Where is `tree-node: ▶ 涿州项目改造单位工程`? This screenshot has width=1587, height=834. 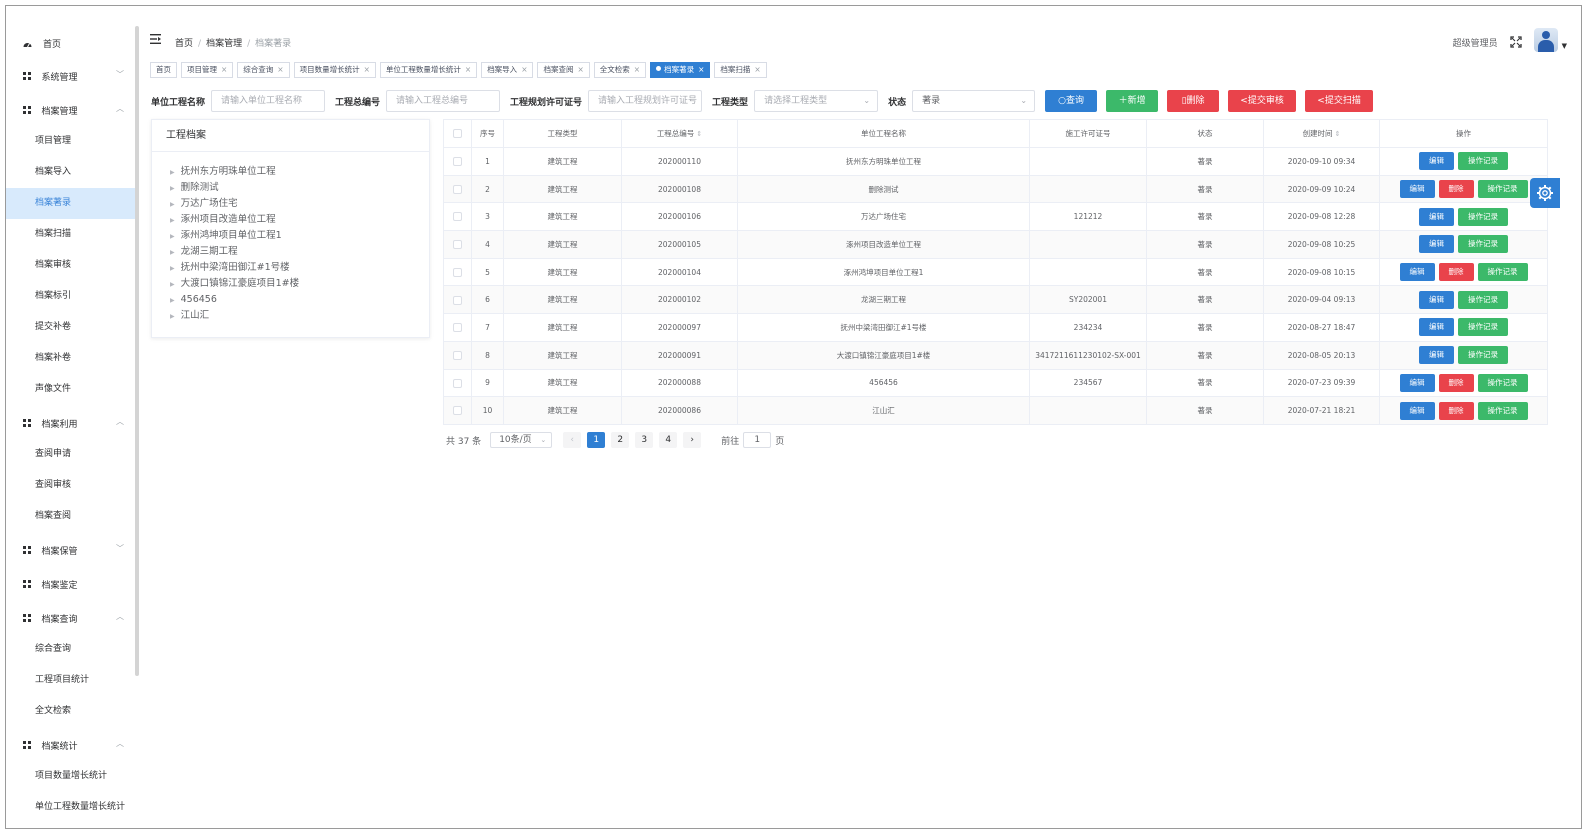 tree-node: ▶ 涿州项目改造单位工程 is located at coordinates (290, 220).